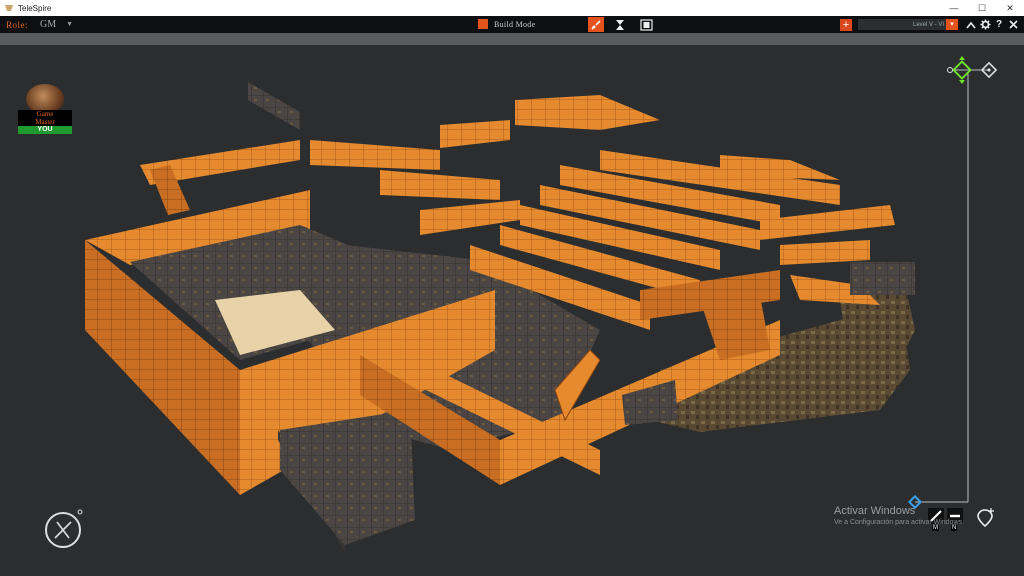 Image resolution: width=1024 pixels, height=576 pixels. I want to click on right-toolbar: + Level V - VI ▾ ?, so click(930, 24).